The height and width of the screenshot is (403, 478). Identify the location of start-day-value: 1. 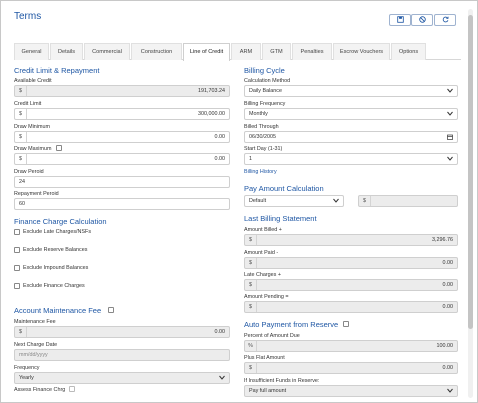
(250, 159).